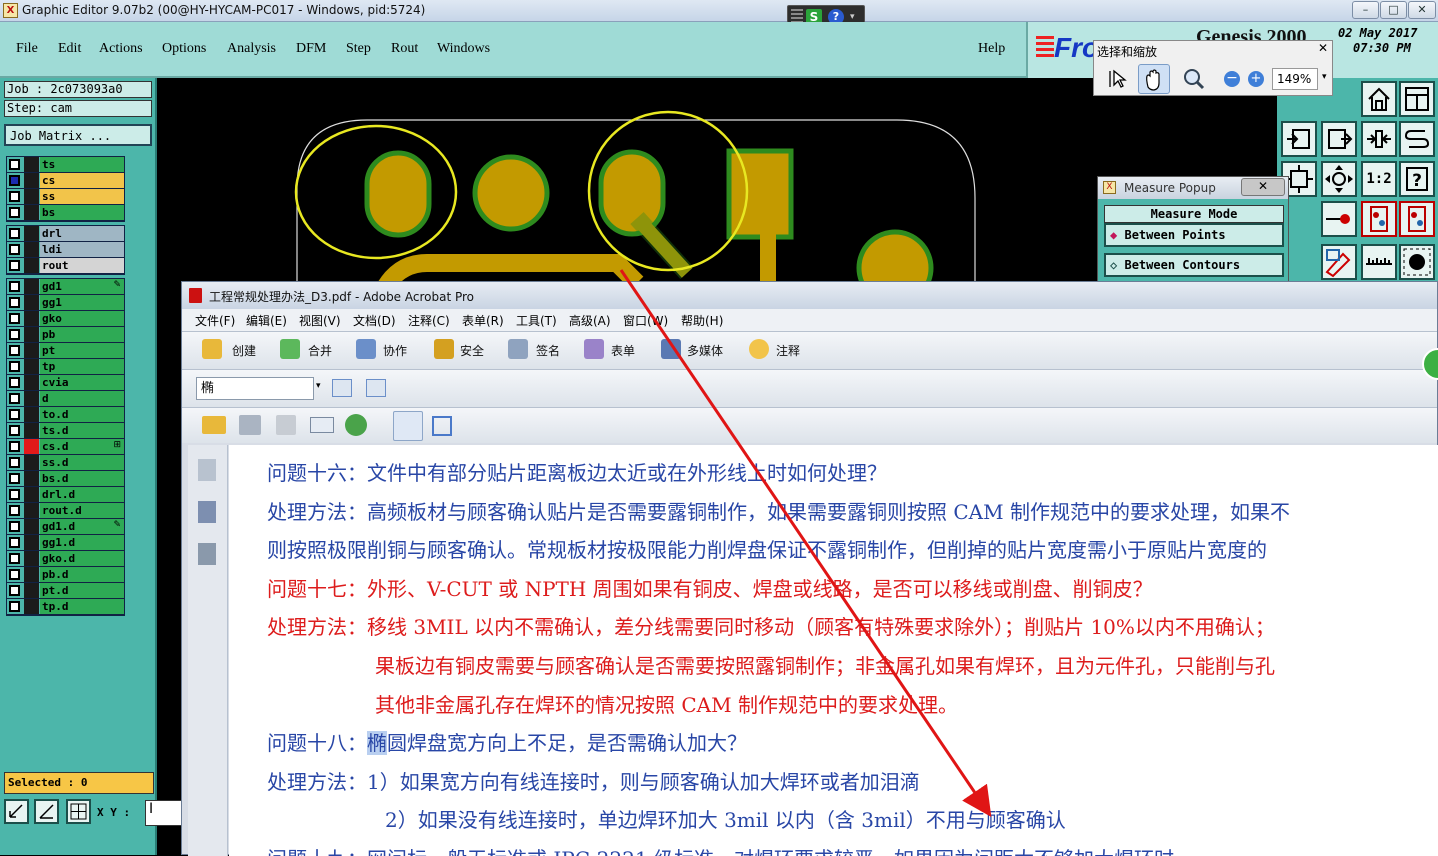 The width and height of the screenshot is (1438, 856). What do you see at coordinates (82, 430) in the screenshot?
I see `layer-name: ts.d` at bounding box center [82, 430].